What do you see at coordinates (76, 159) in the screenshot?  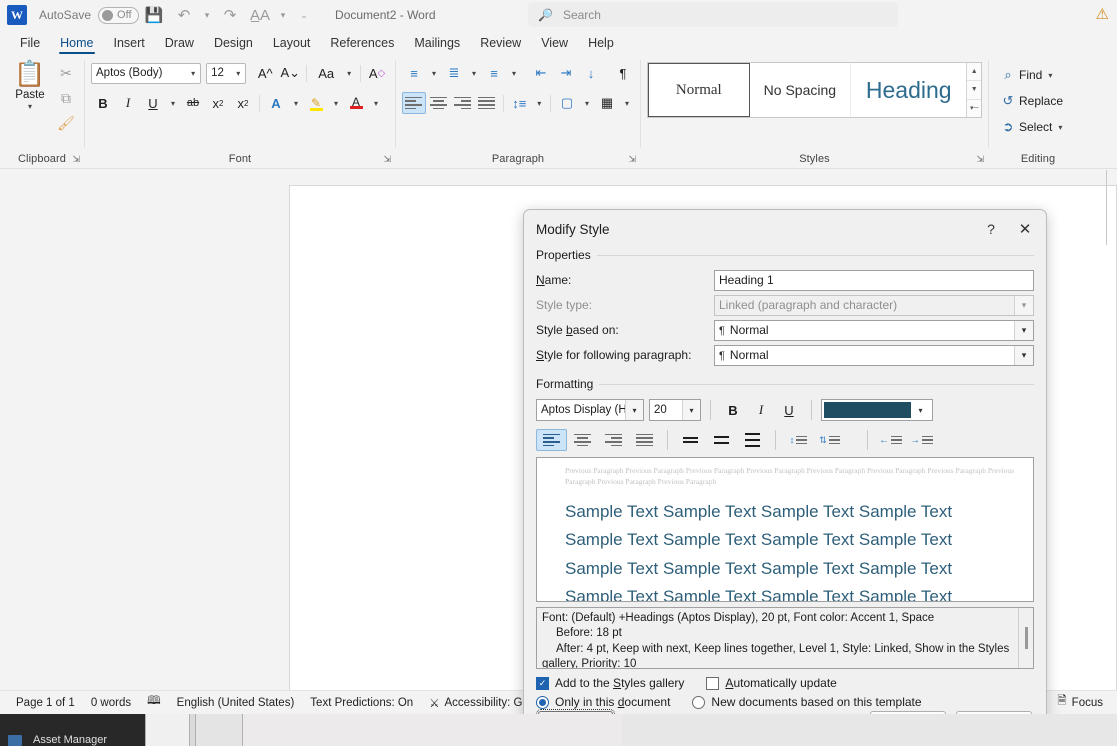 I see `clipboard-dialog-launcher: ⇲` at bounding box center [76, 159].